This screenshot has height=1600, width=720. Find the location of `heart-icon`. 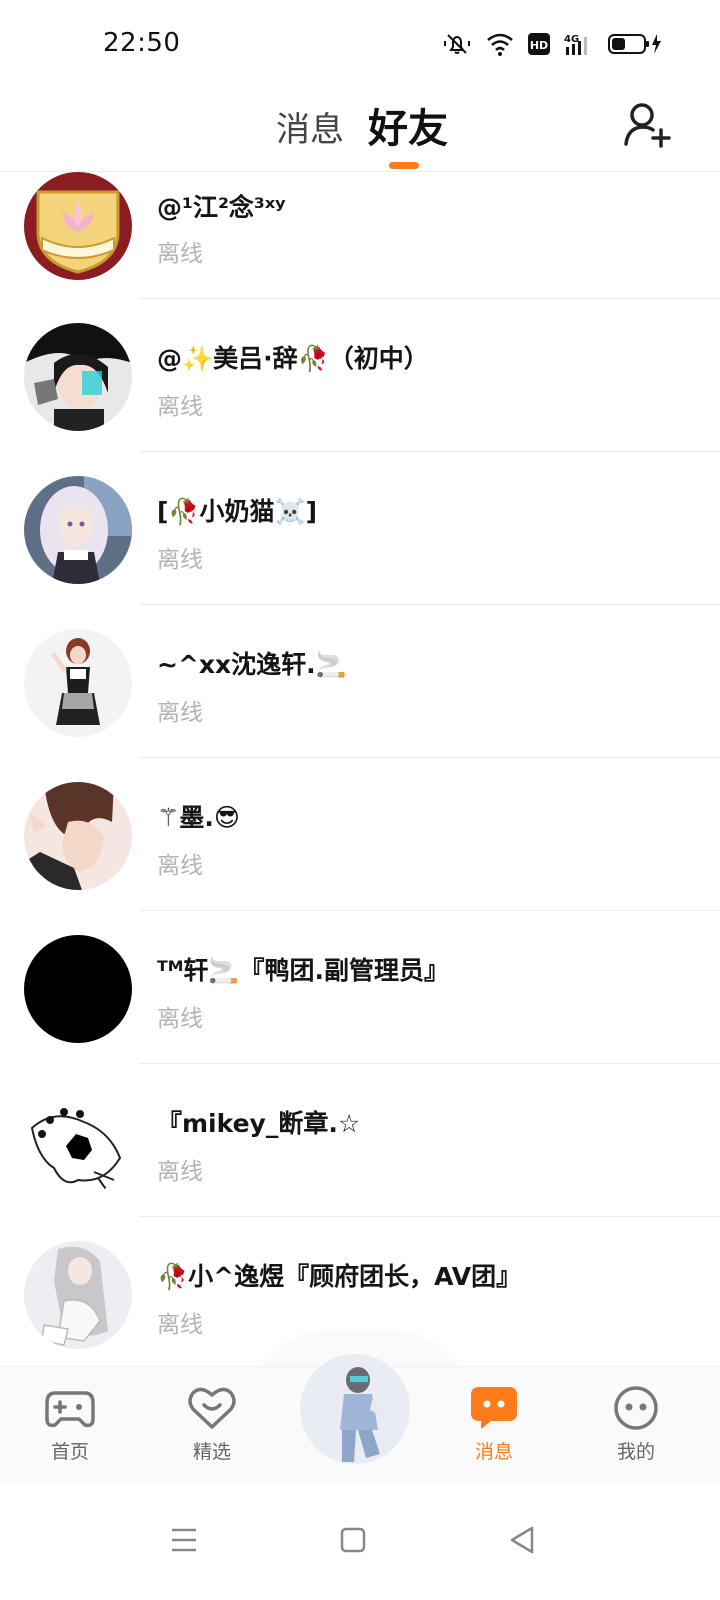

heart-icon is located at coordinates (212, 1408).